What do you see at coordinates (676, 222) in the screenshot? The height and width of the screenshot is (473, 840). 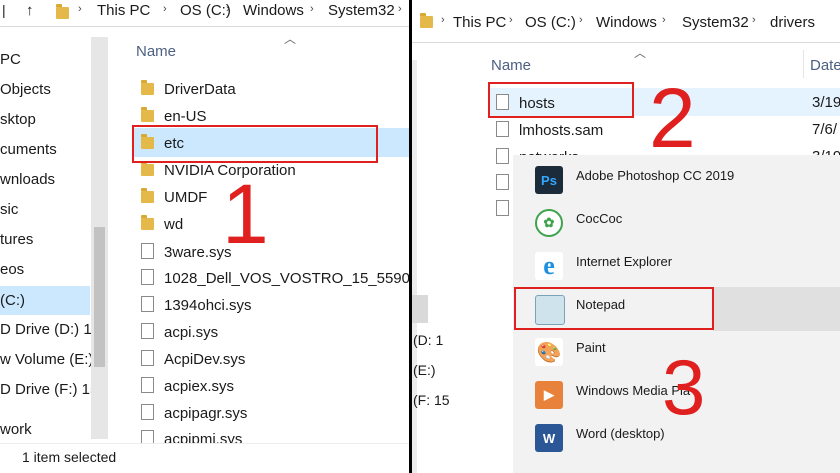 I see `menu-item-coccoc: ✿ CocCoc` at bounding box center [676, 222].